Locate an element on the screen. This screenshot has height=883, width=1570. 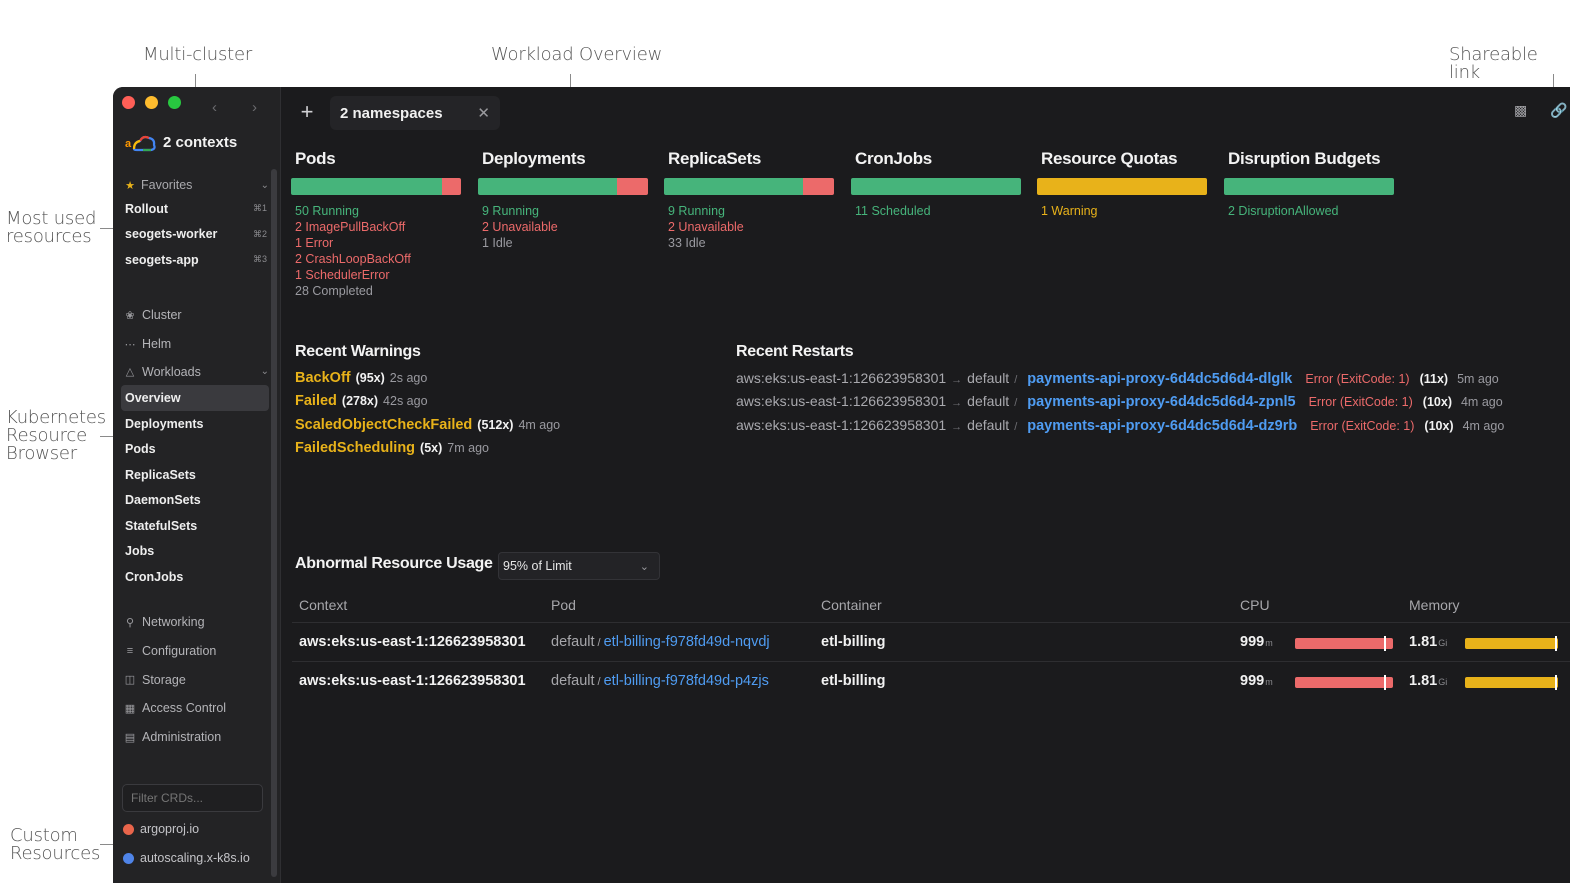
sidebar-item-networking: ⚲ Networking is located at coordinates (195, 622).